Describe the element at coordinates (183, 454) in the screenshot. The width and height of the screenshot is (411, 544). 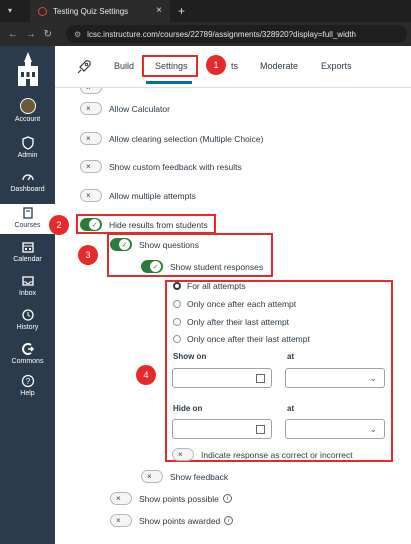
I see `indicate-response-toggle: ×` at that location.